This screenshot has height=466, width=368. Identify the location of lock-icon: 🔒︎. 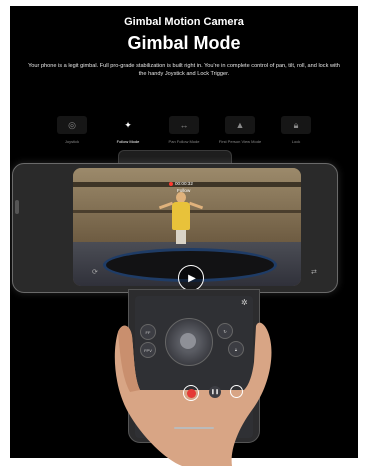
(296, 125).